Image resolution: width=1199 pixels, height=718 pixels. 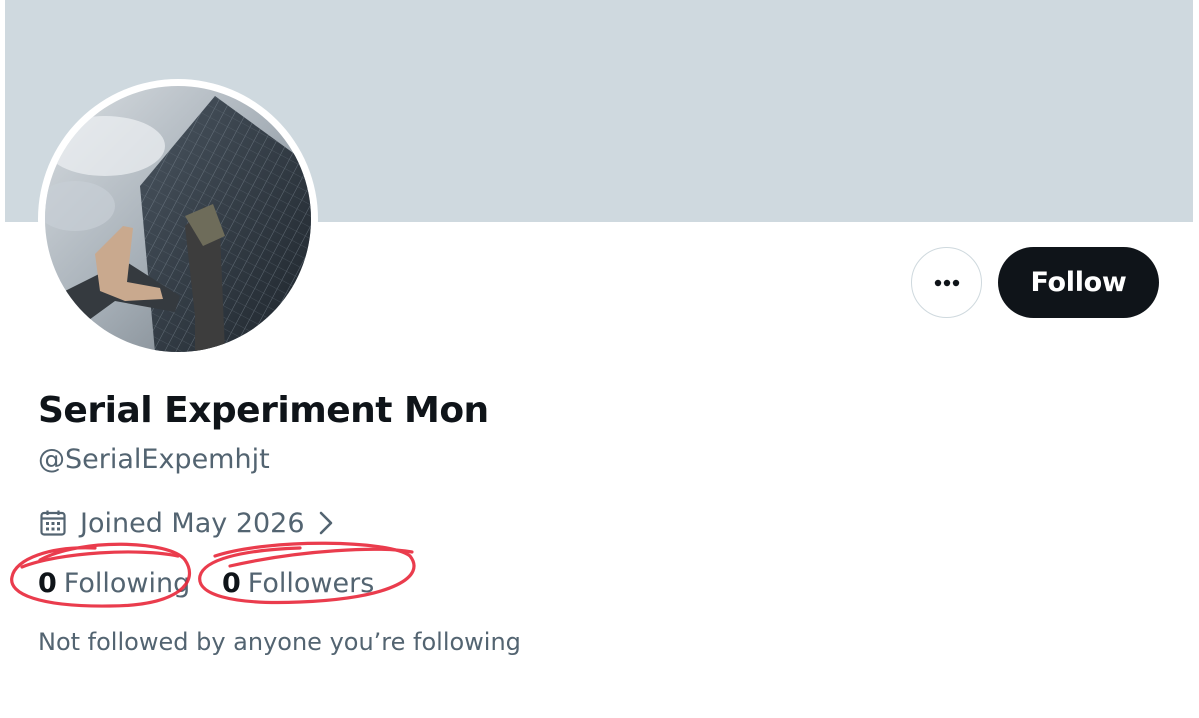 I want to click on avatar, so click(x=178, y=219).